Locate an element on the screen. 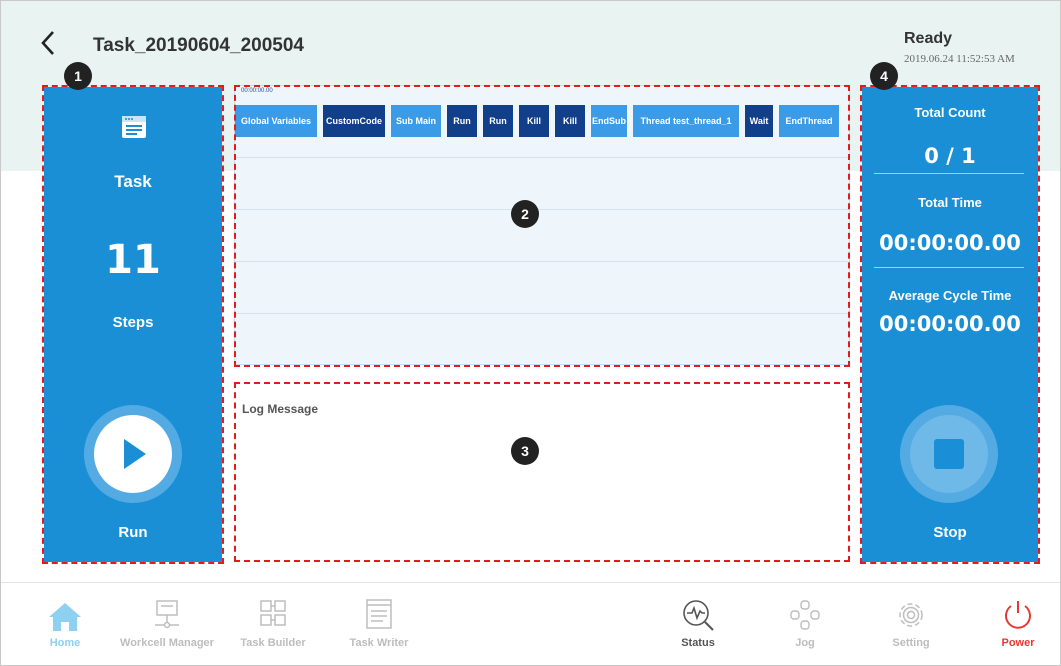  nav-divider is located at coordinates (530, 582).